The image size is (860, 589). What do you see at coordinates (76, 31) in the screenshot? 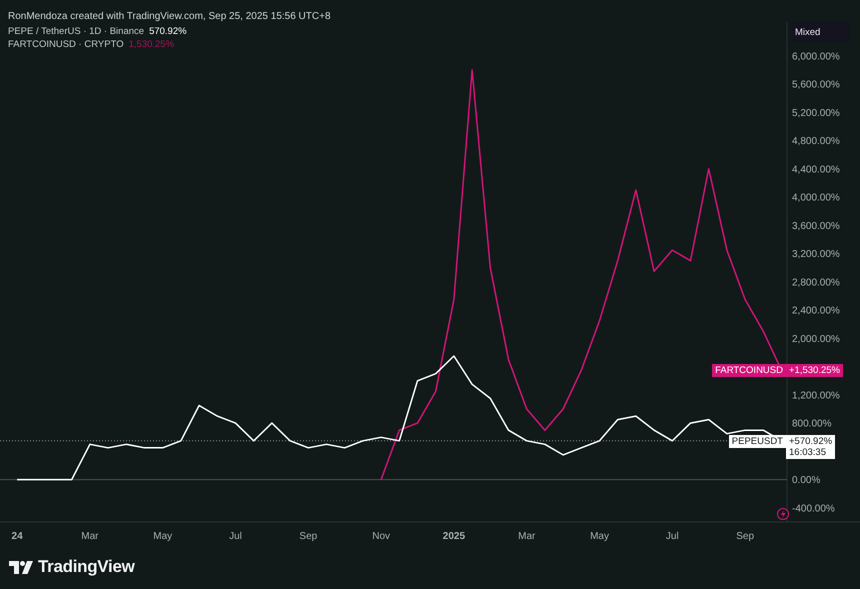
I see `legend-symbol: PEPE / TetherUS · 1D · Binance` at bounding box center [76, 31].